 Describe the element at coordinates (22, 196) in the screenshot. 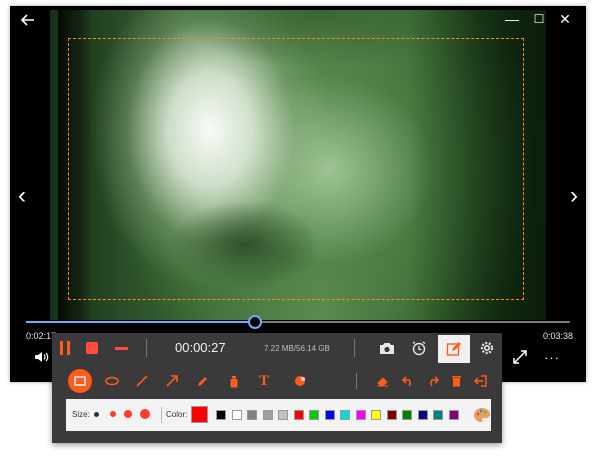

I see `previous-chevron-icon: ‹` at that location.